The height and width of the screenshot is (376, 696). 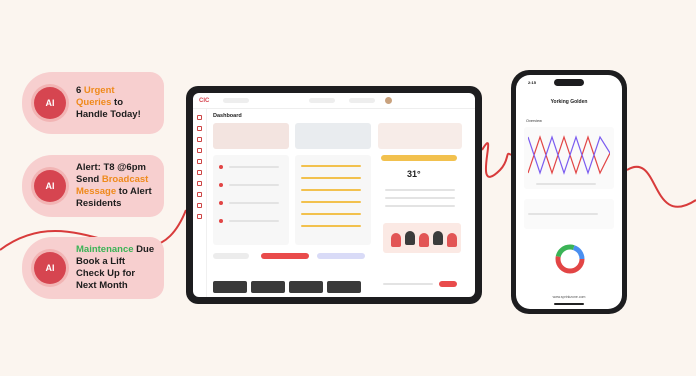 What do you see at coordinates (532, 82) in the screenshot?
I see `status-time: 2:15` at bounding box center [532, 82].